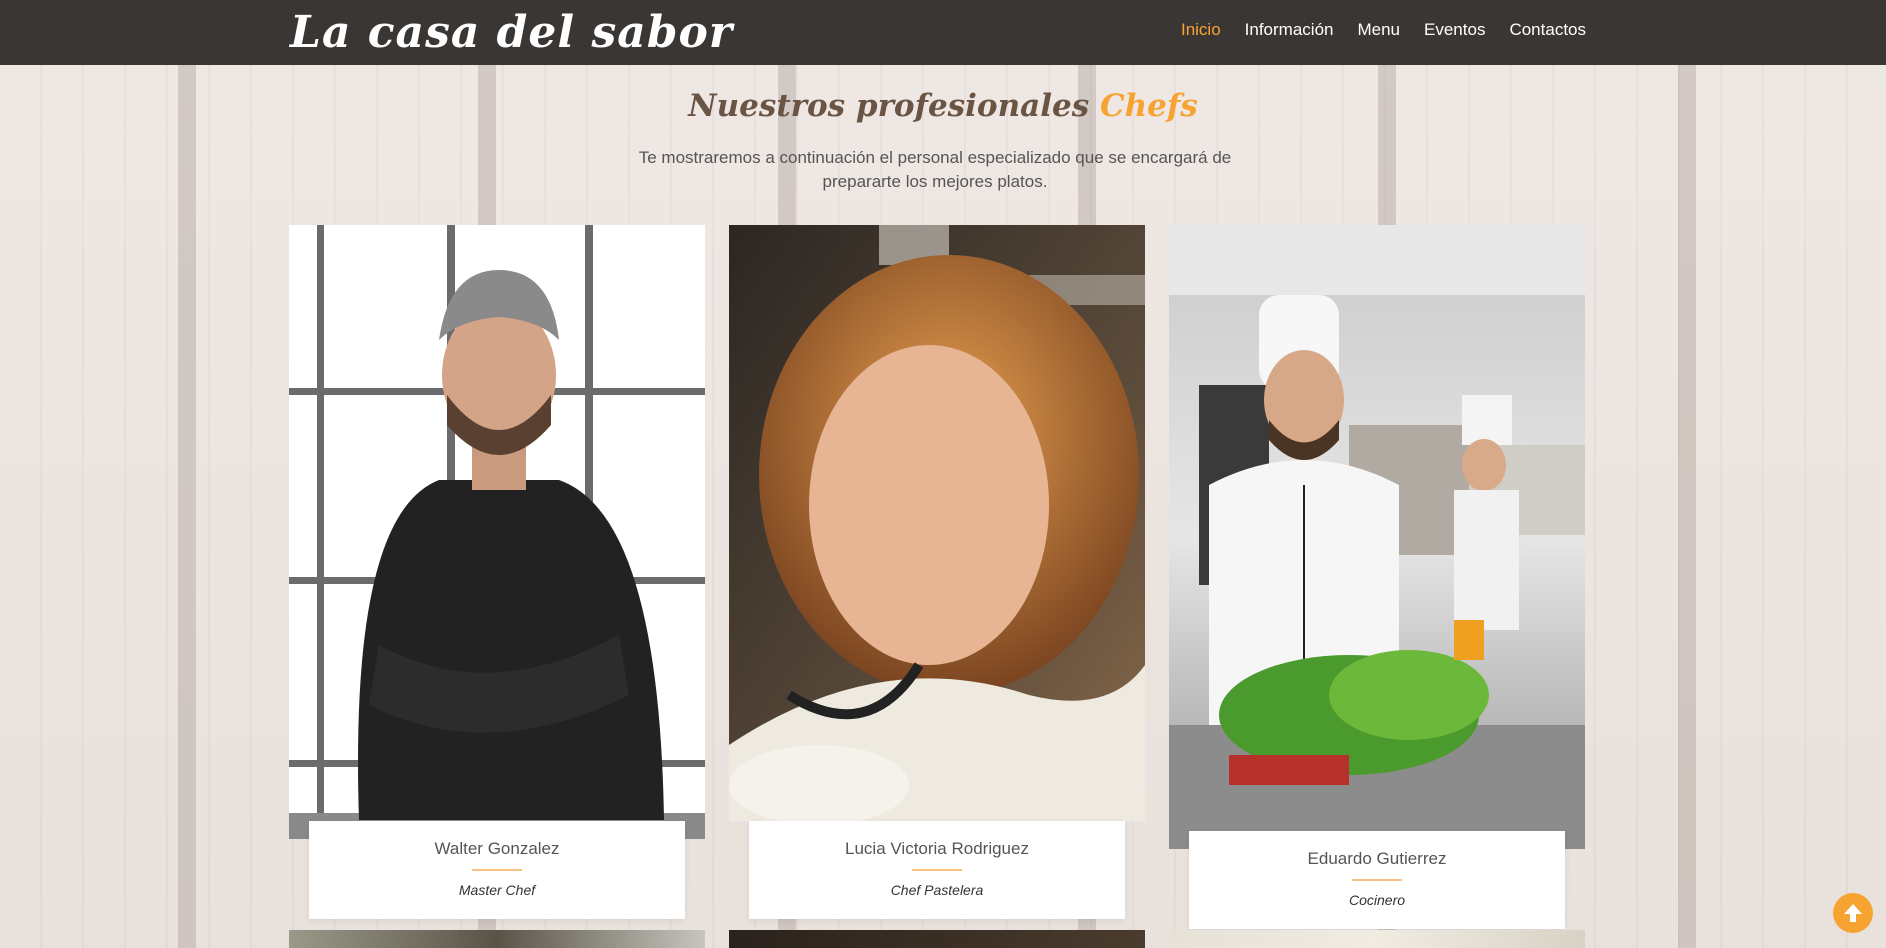 This screenshot has width=1886, height=948. What do you see at coordinates (511, 32) in the screenshot?
I see `brand-logo: La casa del sabor` at bounding box center [511, 32].